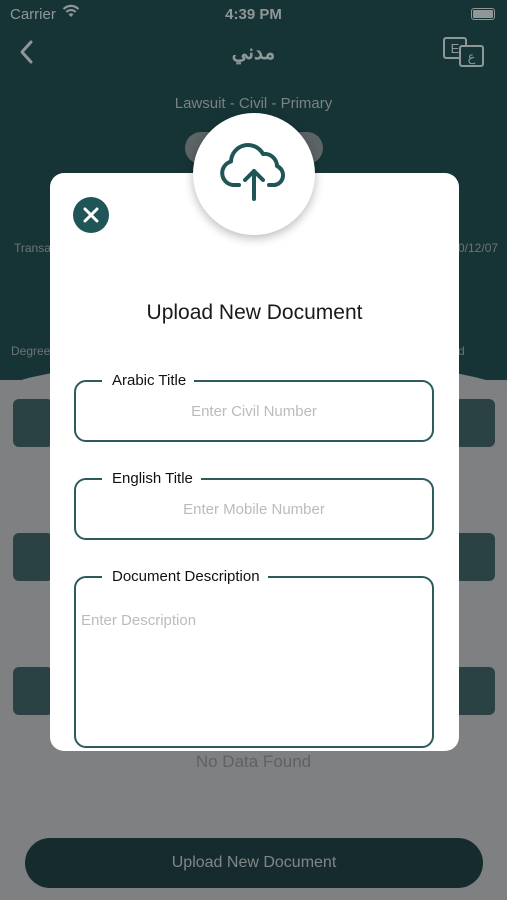 This screenshot has width=507, height=900. What do you see at coordinates (472, 57) in the screenshot?
I see `svg-text: ع` at bounding box center [472, 57].